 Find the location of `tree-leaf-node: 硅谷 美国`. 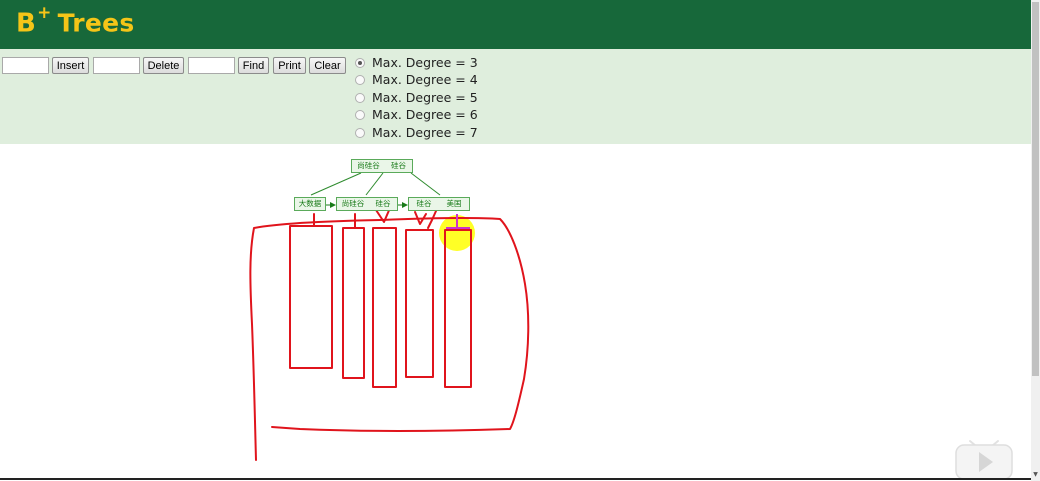

tree-leaf-node: 硅谷 美国 is located at coordinates (439, 204).